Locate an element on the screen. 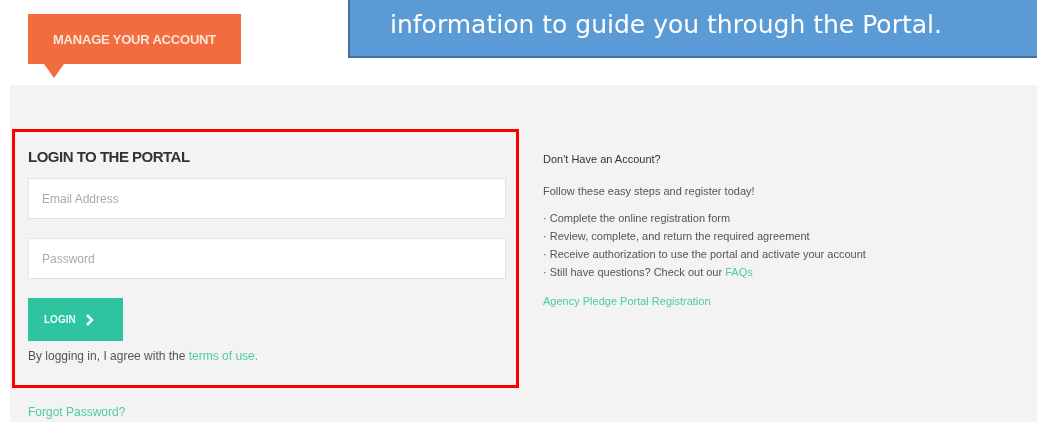 The width and height of the screenshot is (1037, 422). login-button: LOGIN is located at coordinates (75, 319).